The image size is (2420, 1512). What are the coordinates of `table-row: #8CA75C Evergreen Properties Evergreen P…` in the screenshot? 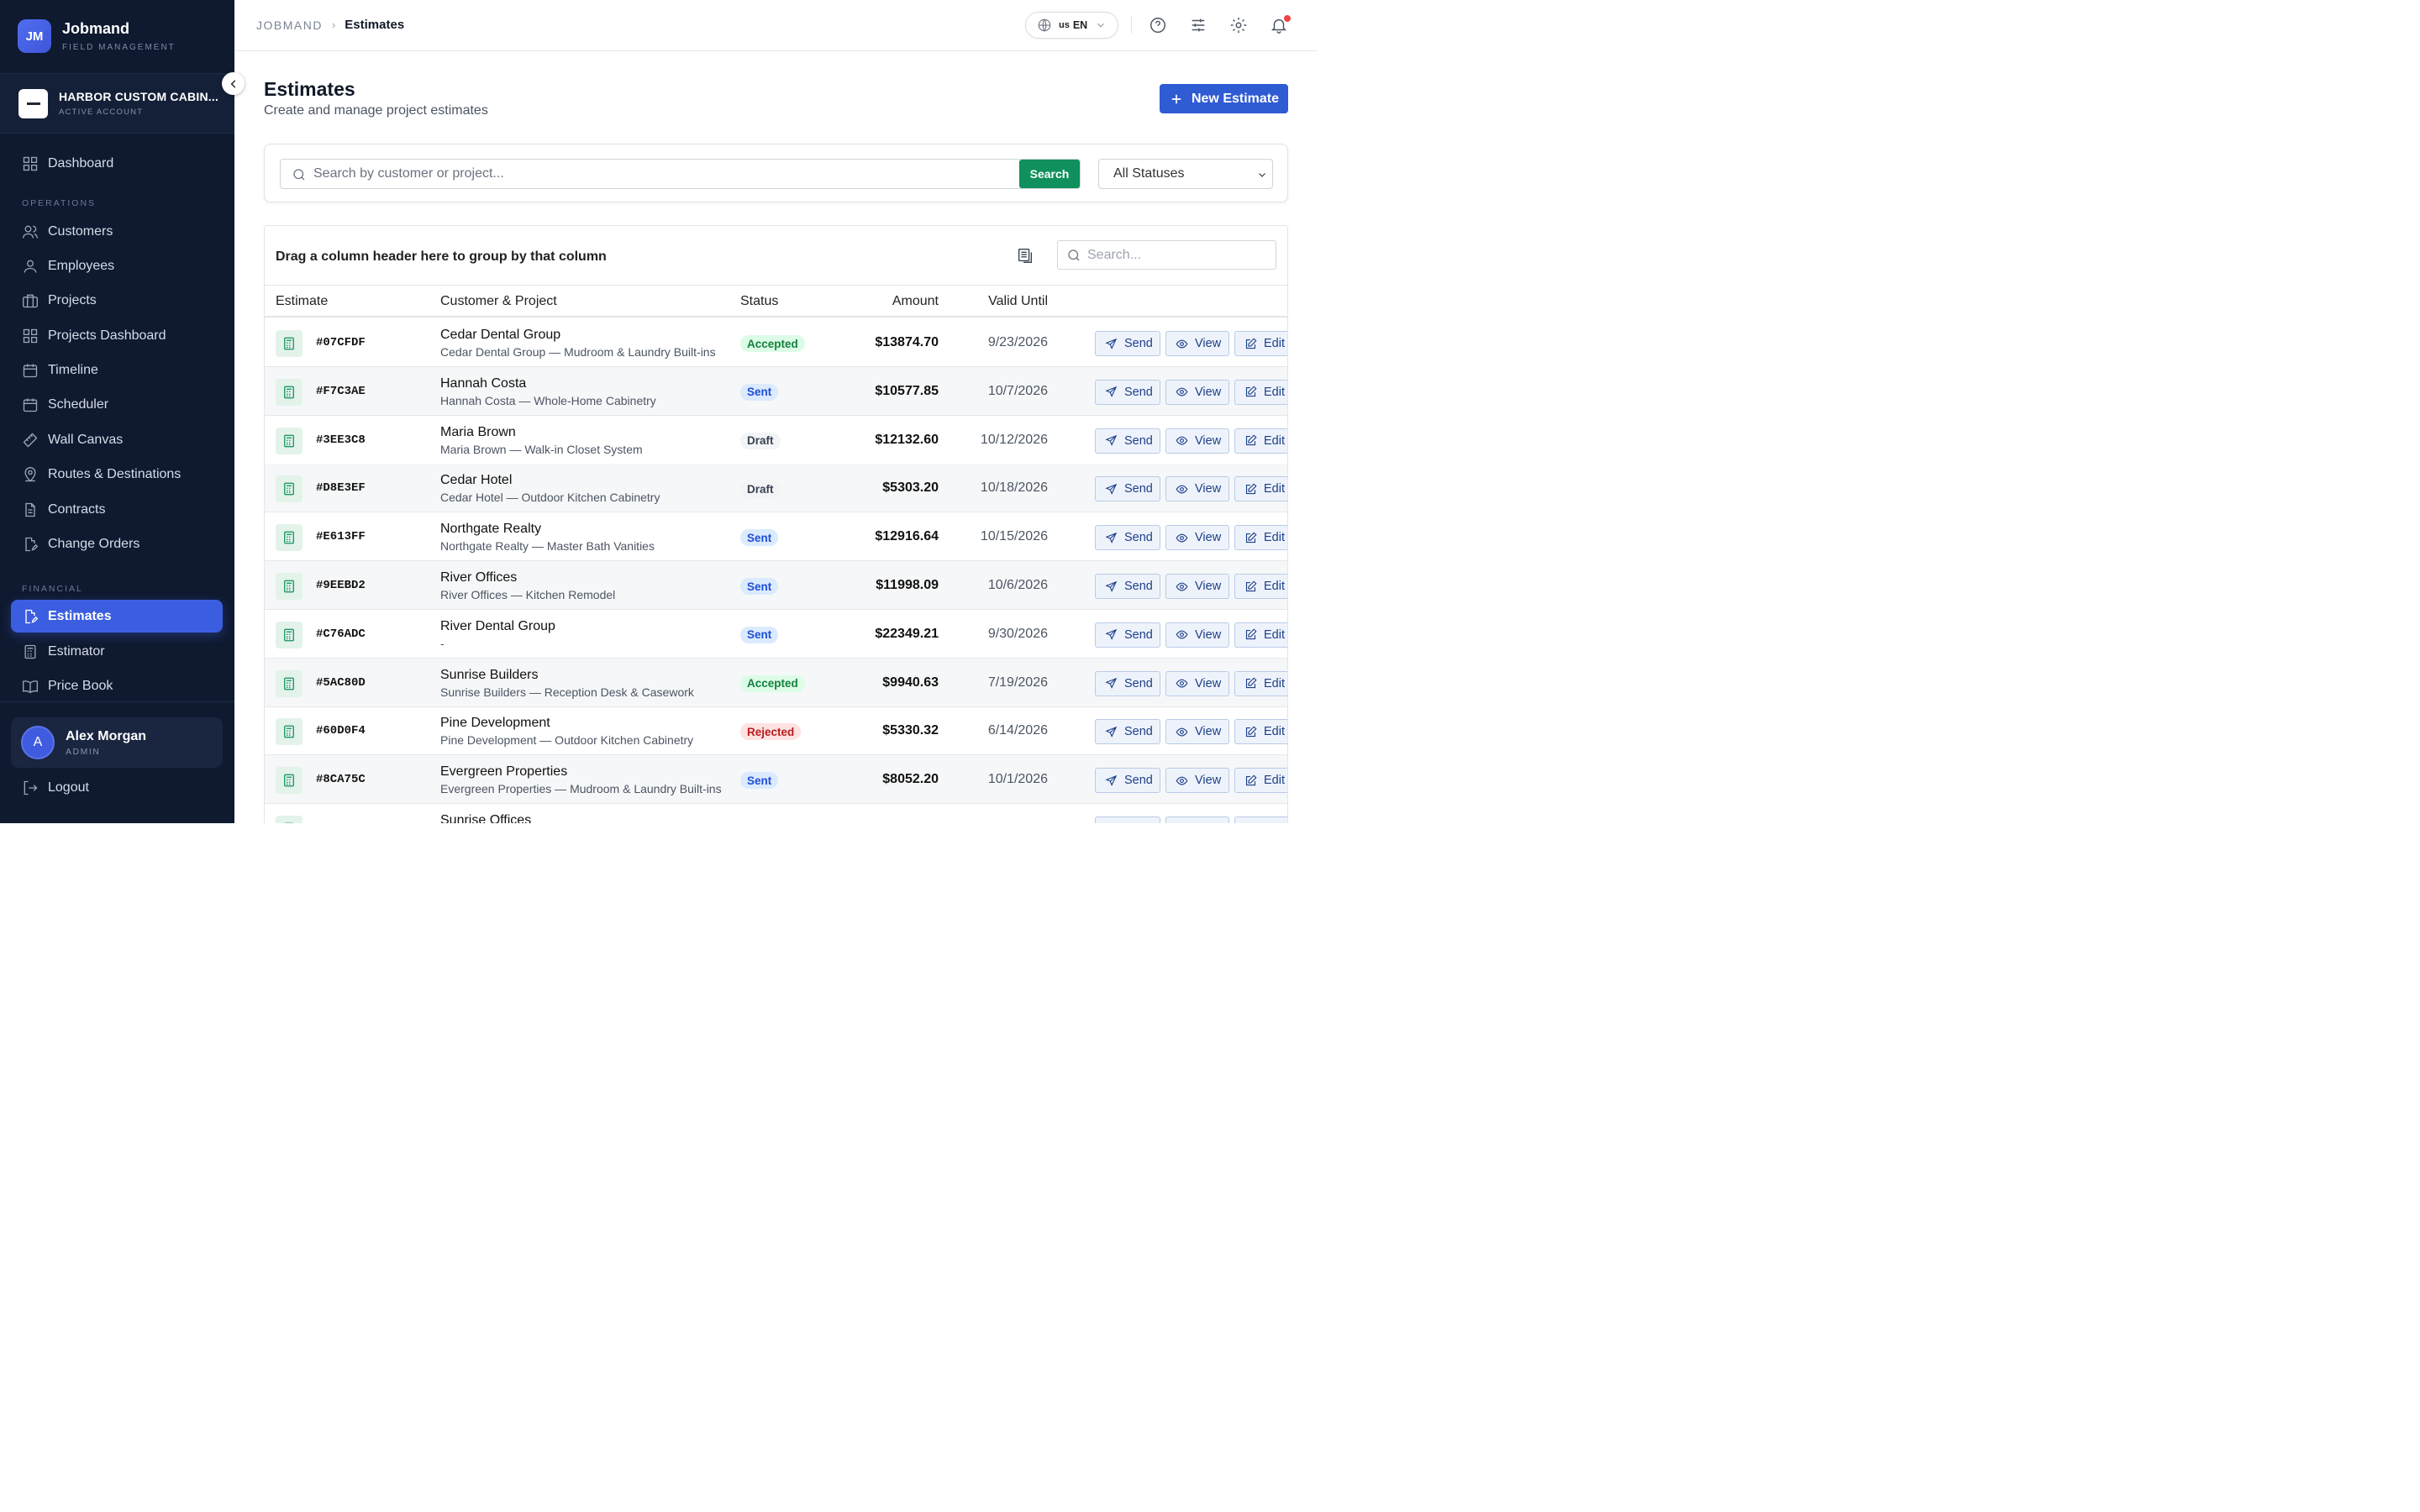 It's located at (776, 780).